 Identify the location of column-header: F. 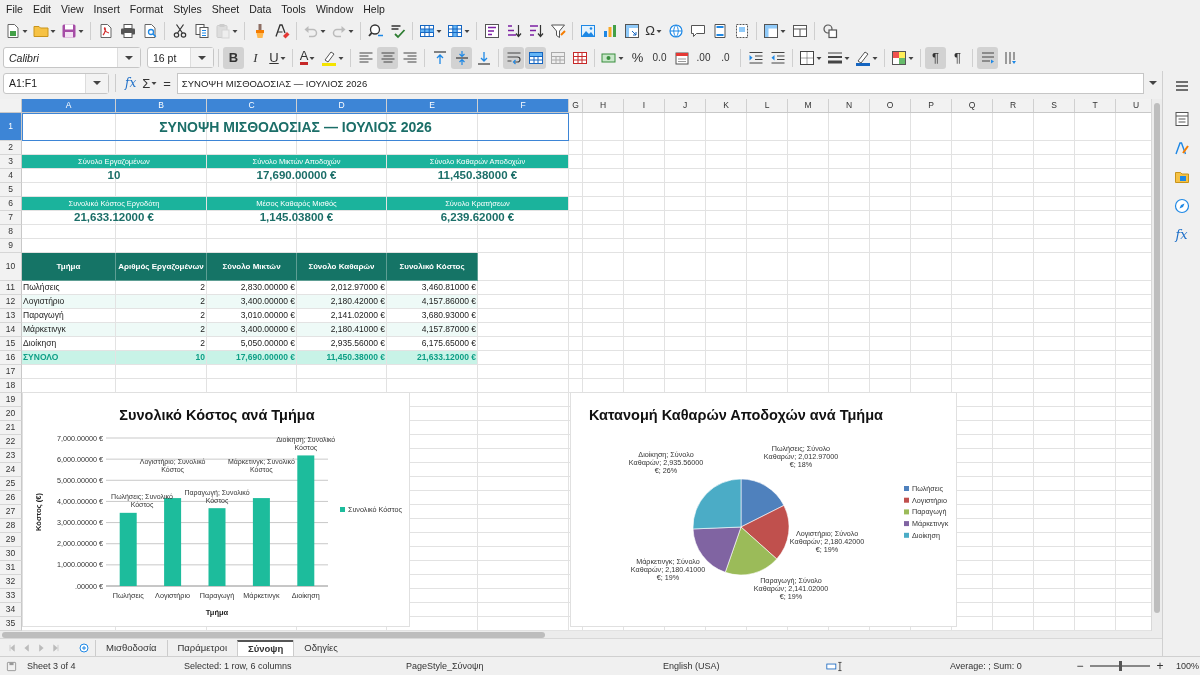
(523, 105).